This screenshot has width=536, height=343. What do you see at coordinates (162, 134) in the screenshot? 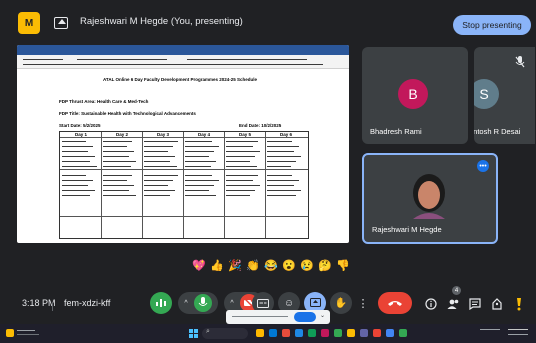
I see `day-3-header: Day 3` at bounding box center [162, 134].